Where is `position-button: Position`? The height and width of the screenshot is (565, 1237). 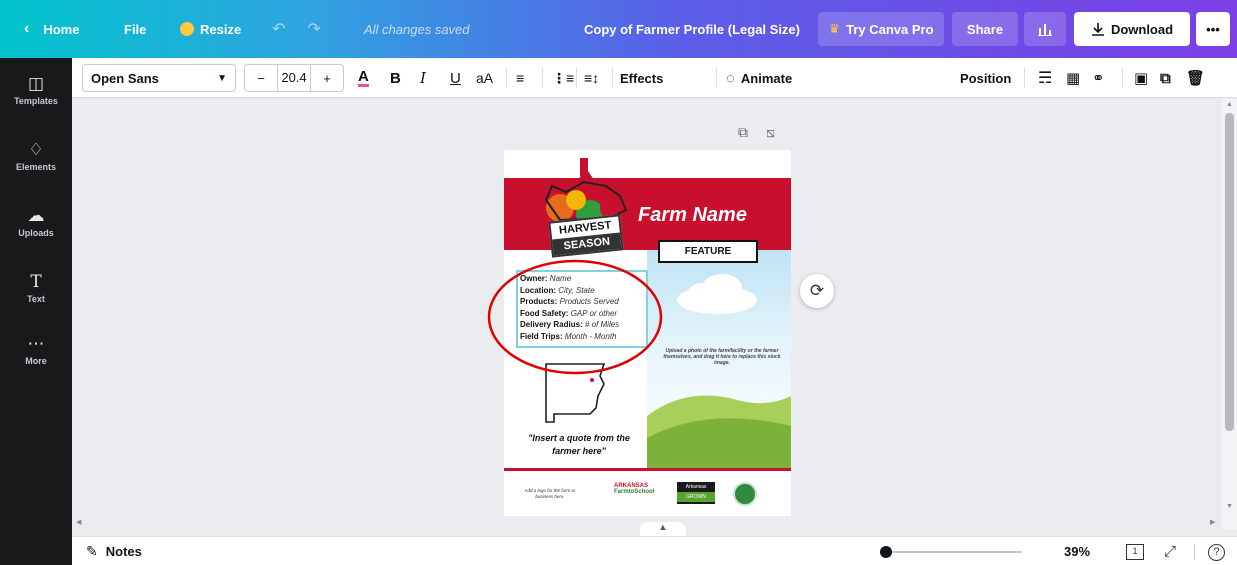 position-button: Position is located at coordinates (985, 78).